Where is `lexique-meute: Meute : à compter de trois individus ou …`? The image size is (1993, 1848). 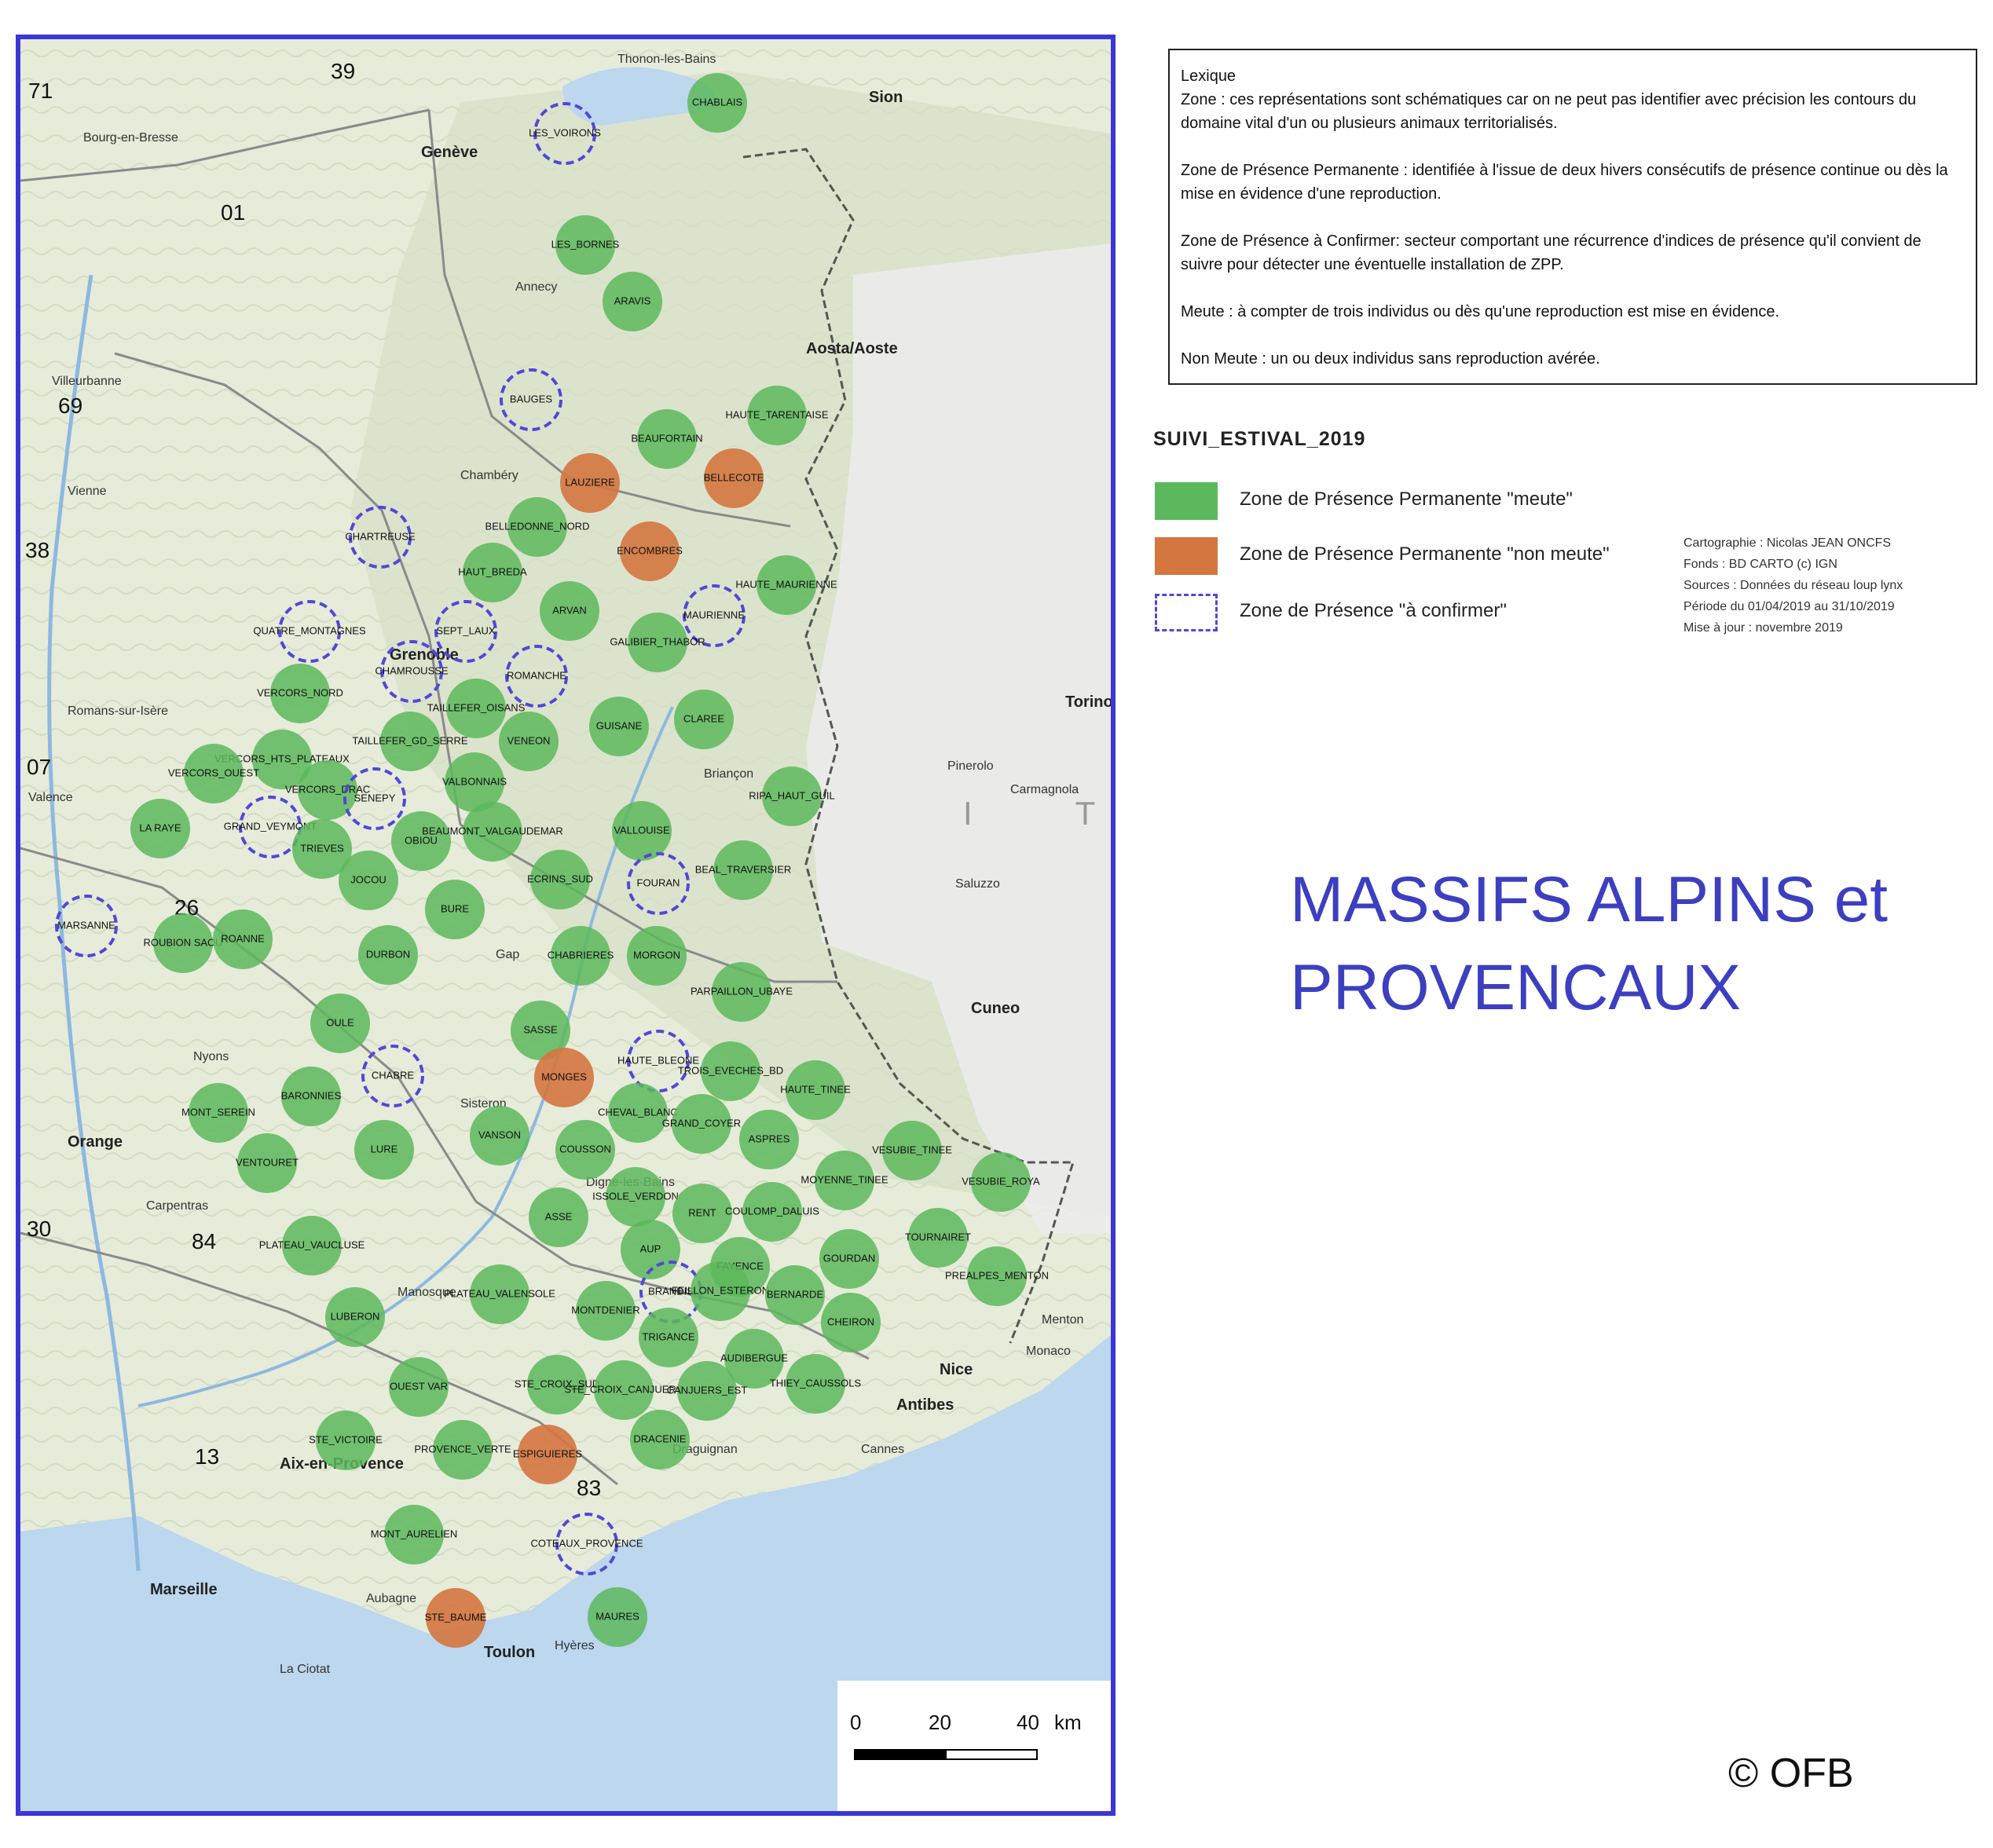
lexique-meute: Meute : à compter de trois individus ou … is located at coordinates (1480, 311).